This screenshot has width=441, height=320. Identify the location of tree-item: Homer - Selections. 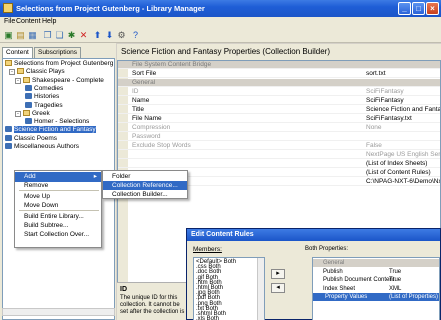
(57, 122).